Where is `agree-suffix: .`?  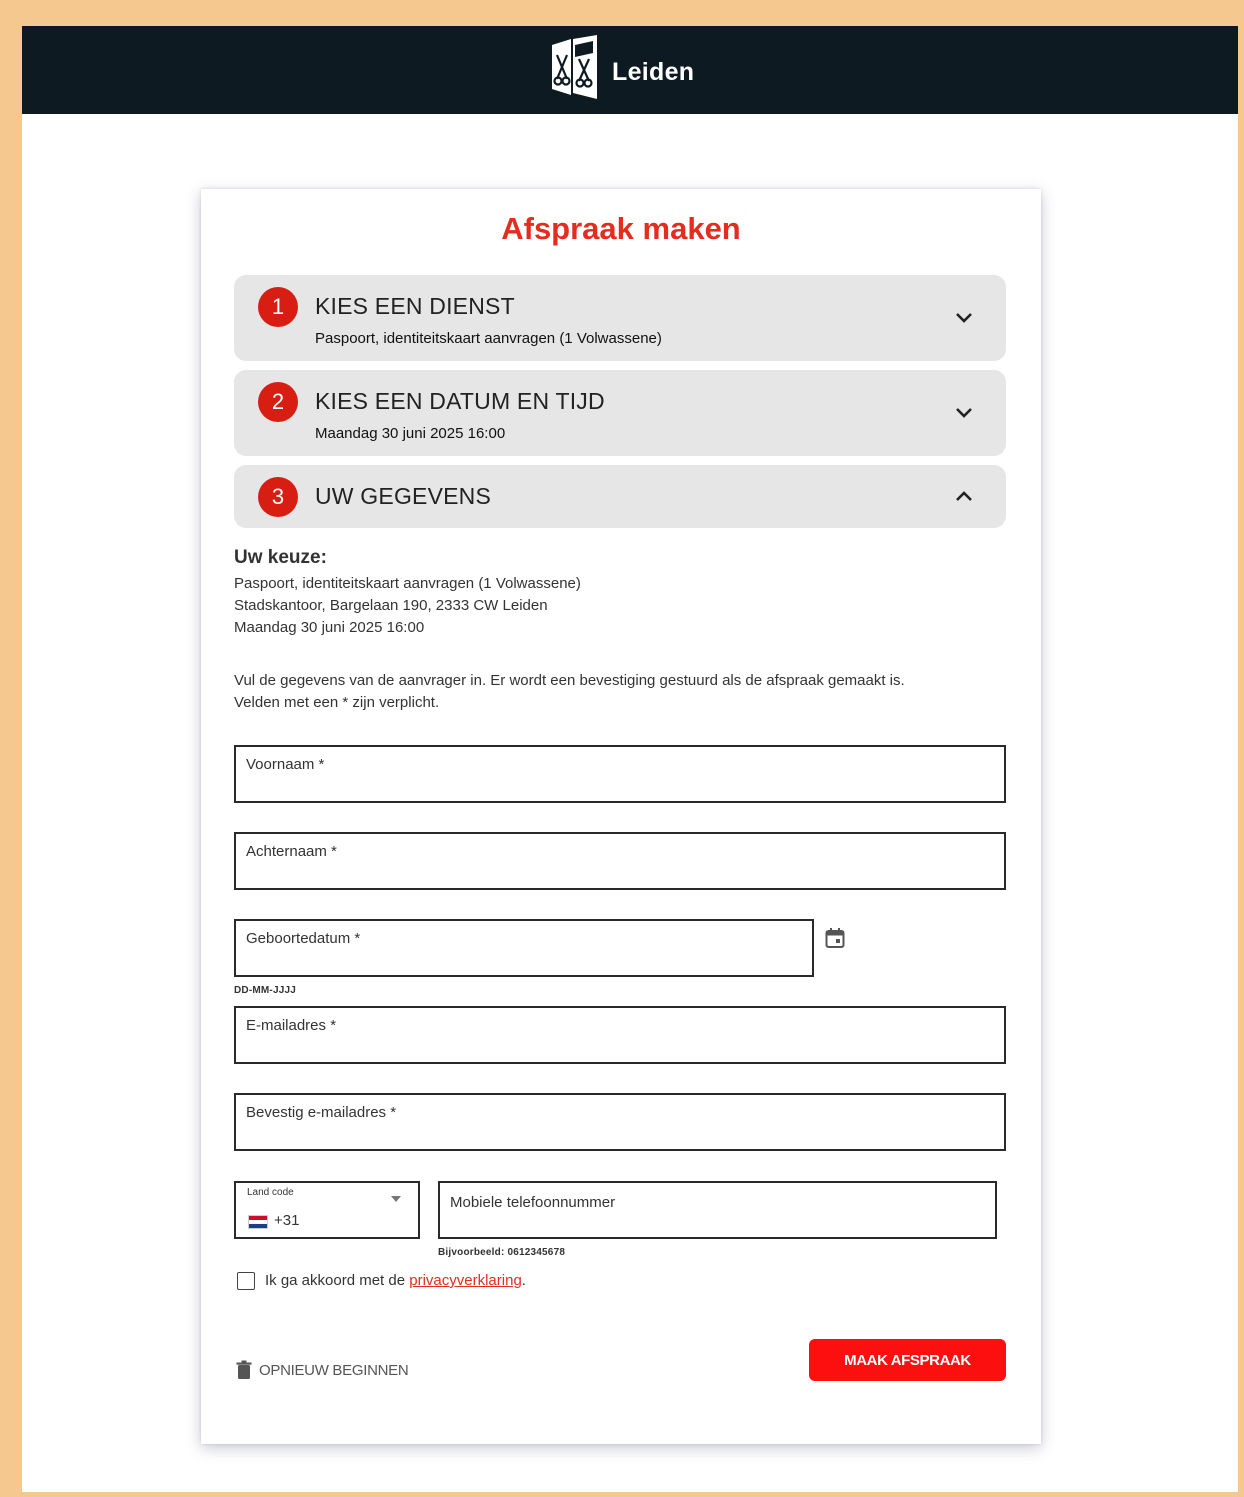 agree-suffix: . is located at coordinates (523, 1280).